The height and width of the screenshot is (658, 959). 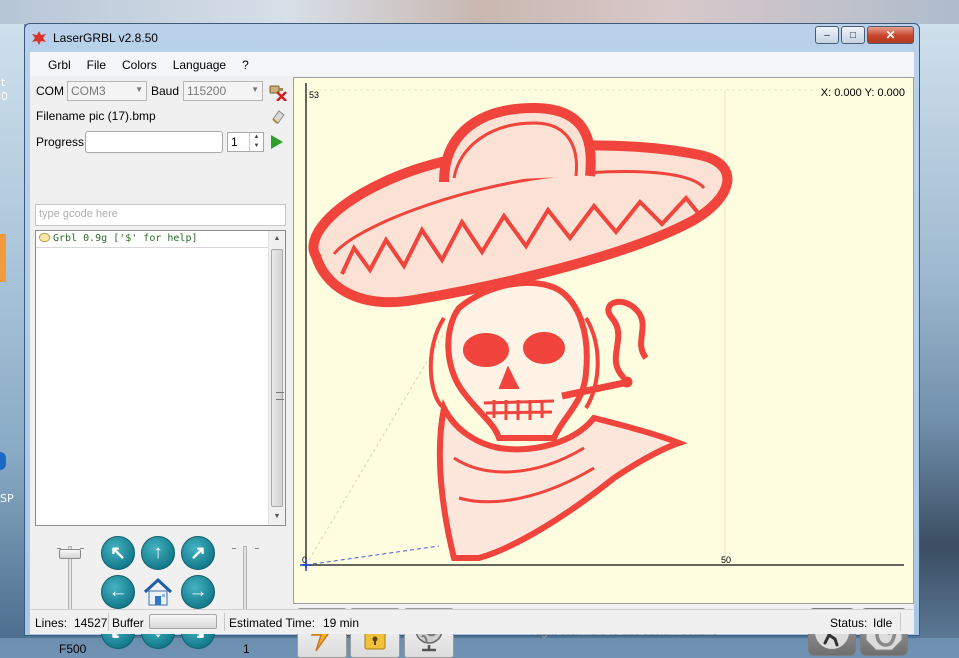 What do you see at coordinates (234, 142) in the screenshot?
I see `copies-value: 1` at bounding box center [234, 142].